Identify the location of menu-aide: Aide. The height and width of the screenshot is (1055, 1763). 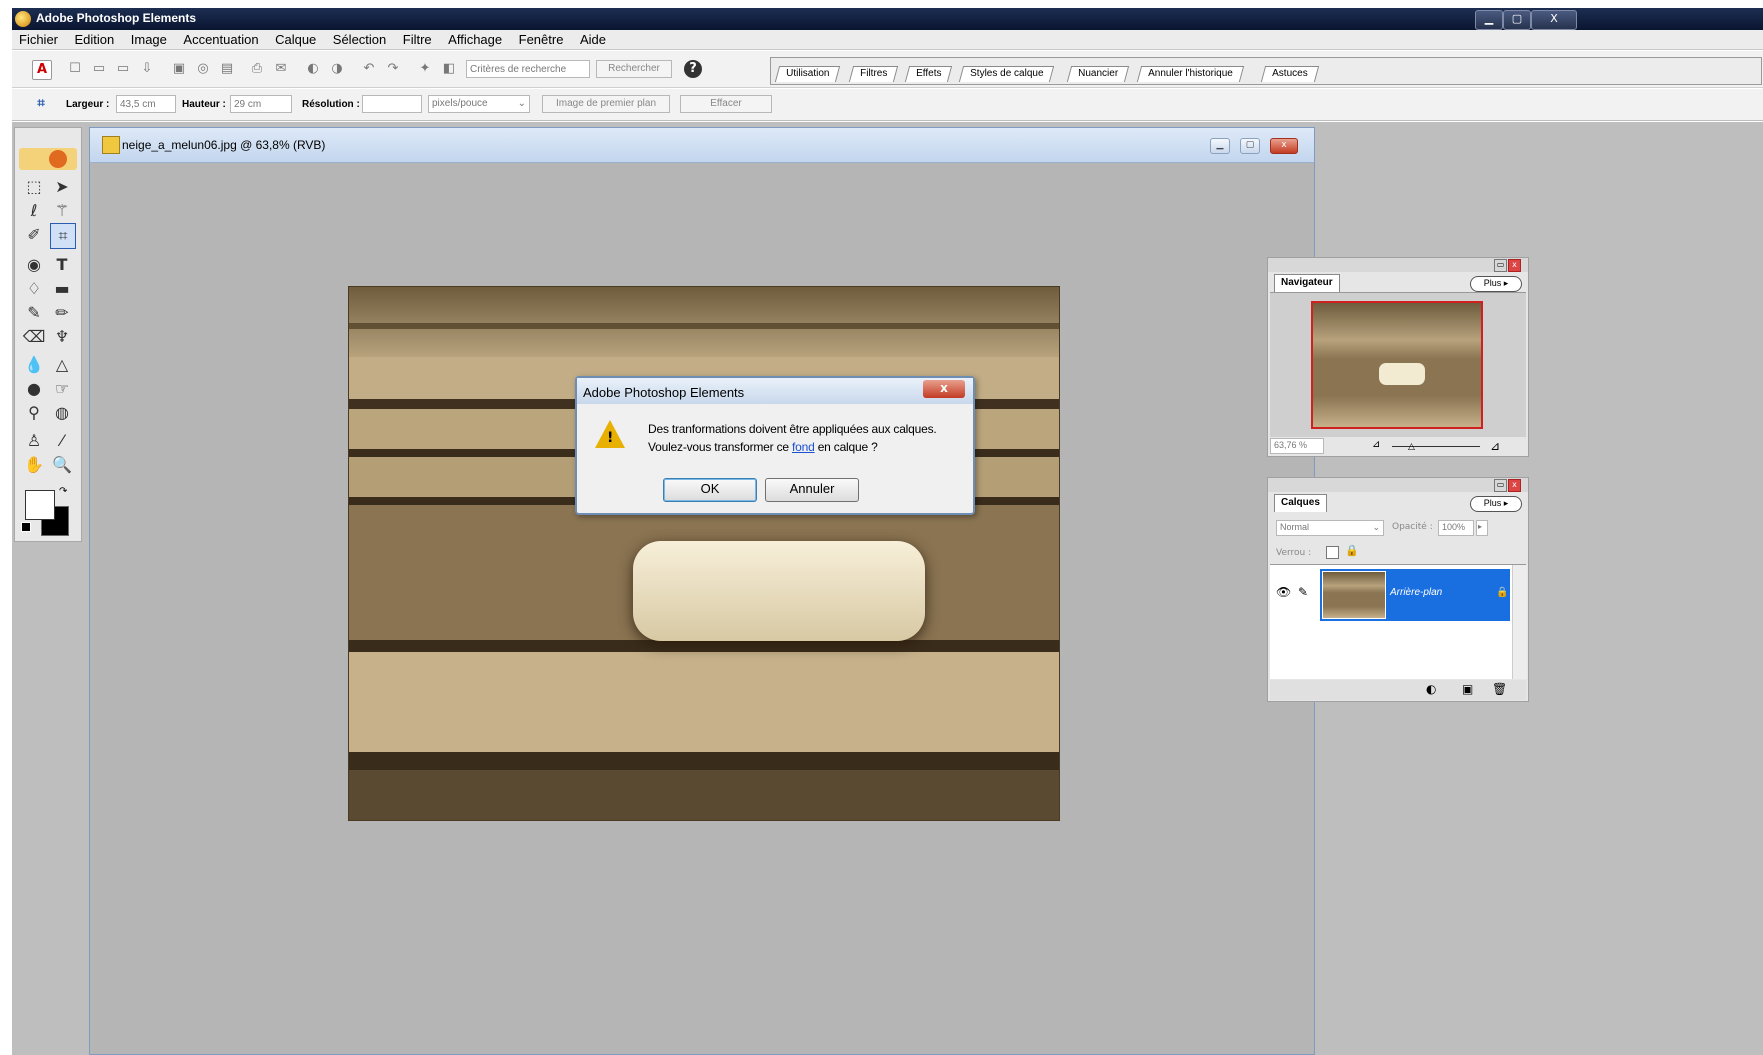
(592, 38).